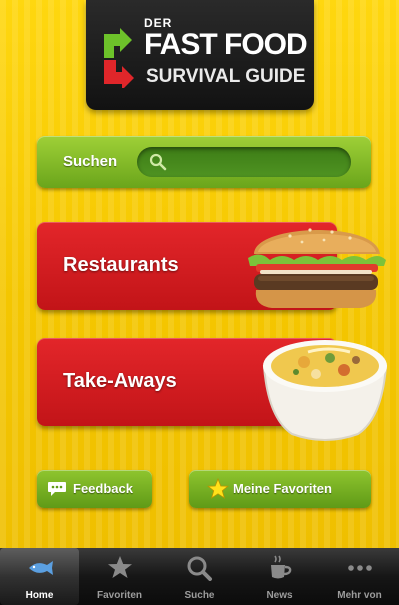 Image resolution: width=399 pixels, height=605 pixels. I want to click on feedback-button: Feedback, so click(94, 489).